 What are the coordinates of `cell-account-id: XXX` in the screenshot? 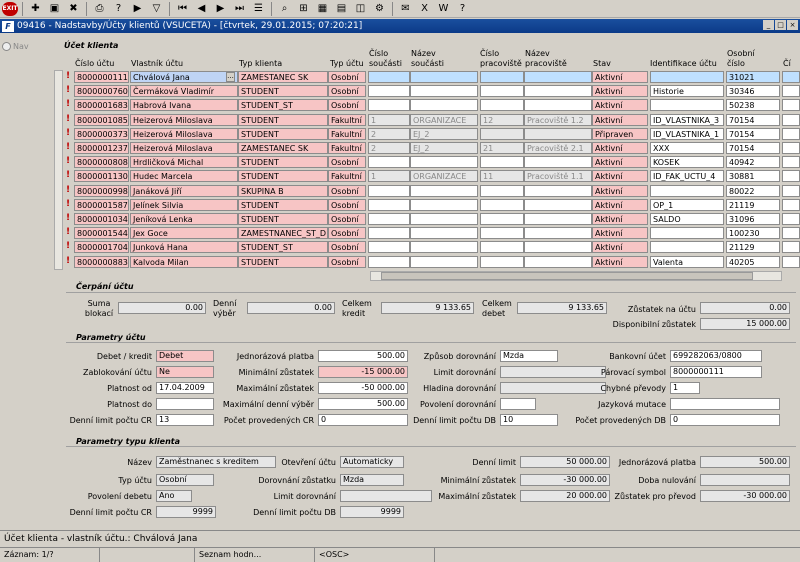 It's located at (687, 148).